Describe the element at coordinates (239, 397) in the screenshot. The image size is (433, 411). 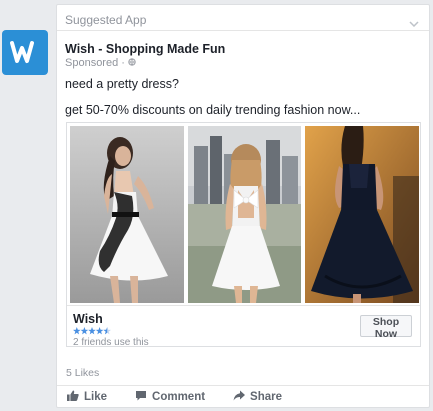
I see `share-icon` at that location.